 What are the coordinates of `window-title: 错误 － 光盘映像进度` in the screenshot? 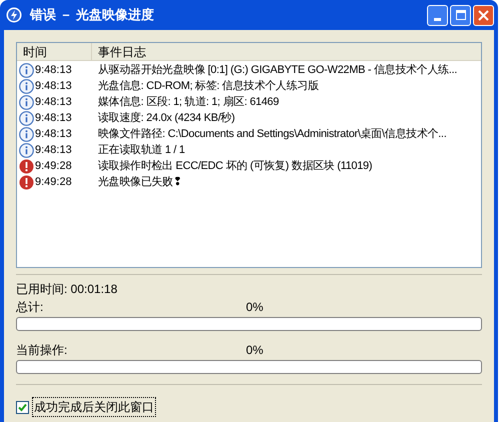 It's located at (92, 15).